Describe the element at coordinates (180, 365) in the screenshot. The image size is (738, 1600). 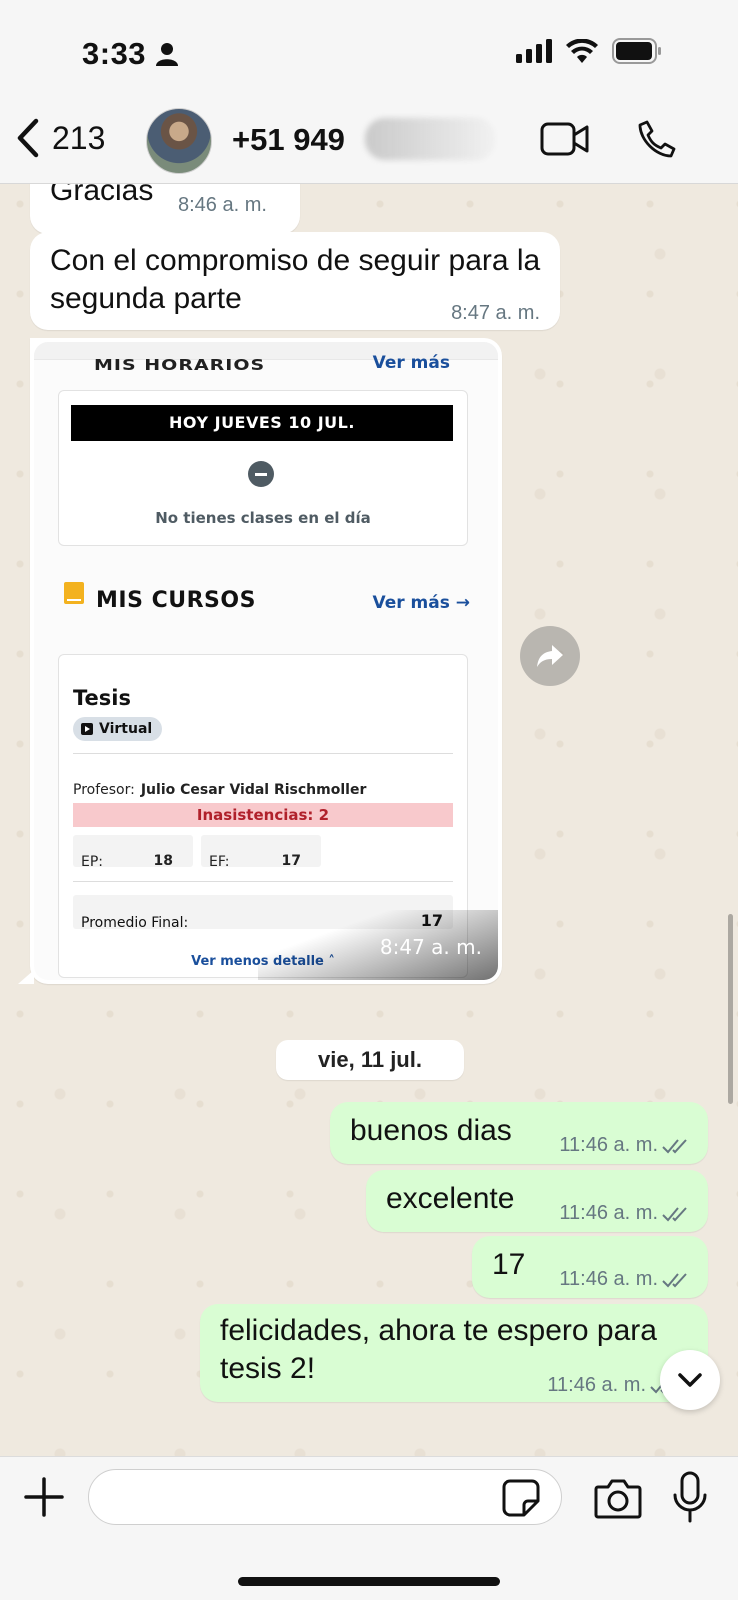
I see `horarios-title: MIS HORARIOS` at that location.